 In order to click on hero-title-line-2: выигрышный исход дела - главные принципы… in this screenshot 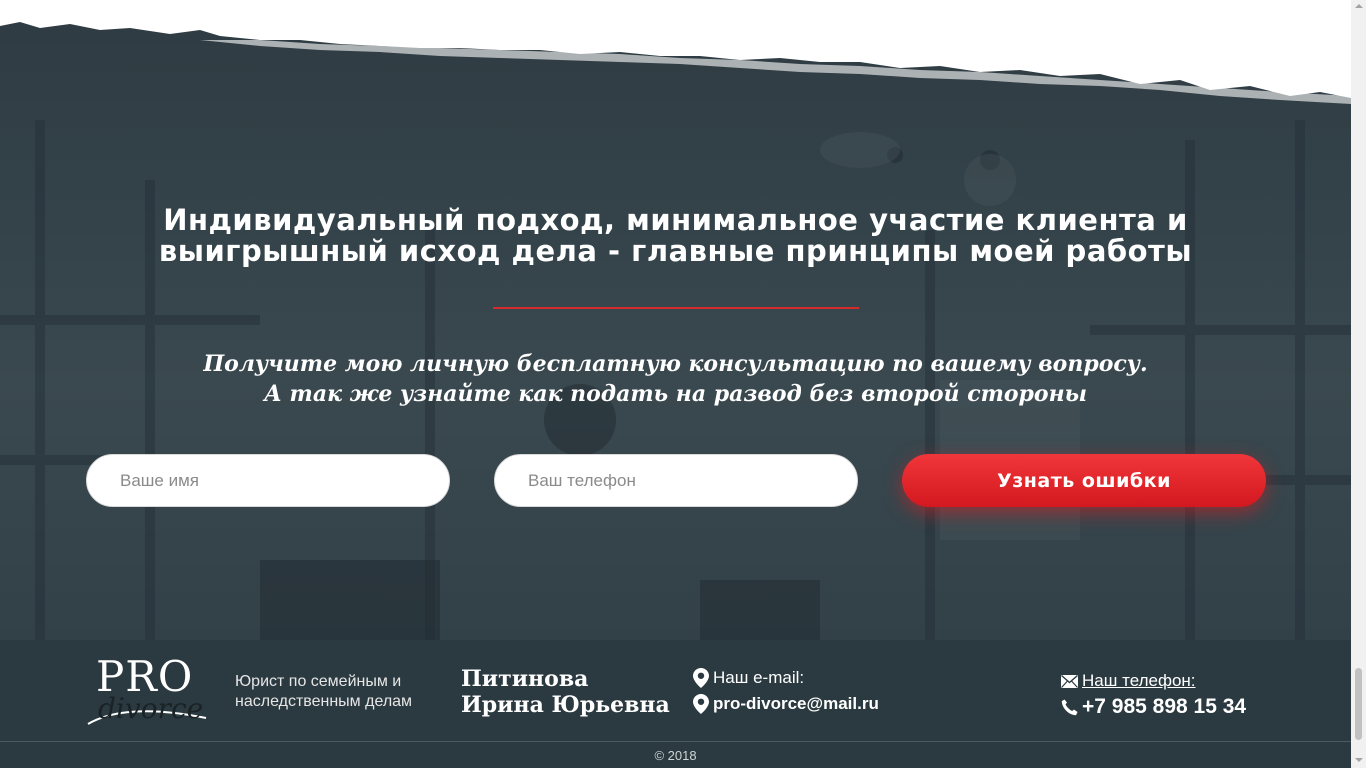, I will do `click(675, 251)`.